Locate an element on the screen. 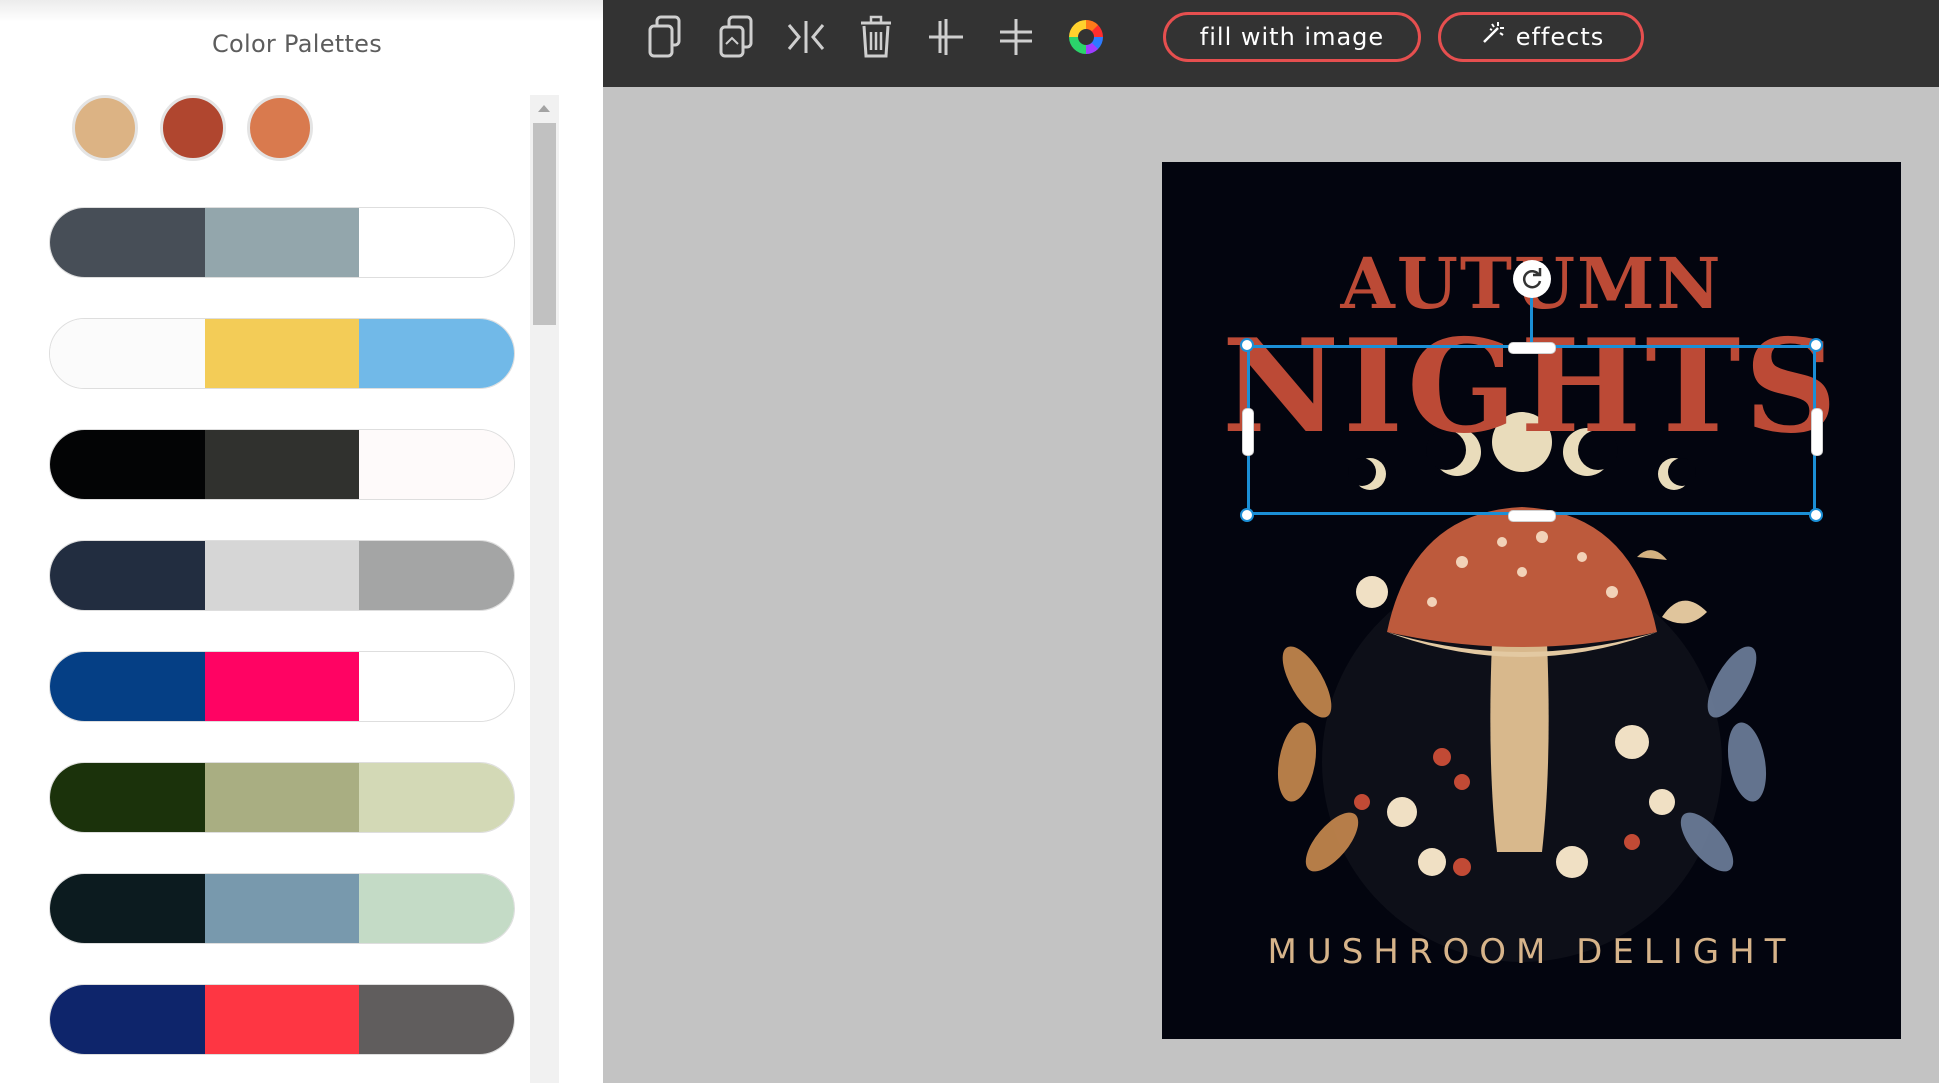  swatch-rust is located at coordinates (193, 128).